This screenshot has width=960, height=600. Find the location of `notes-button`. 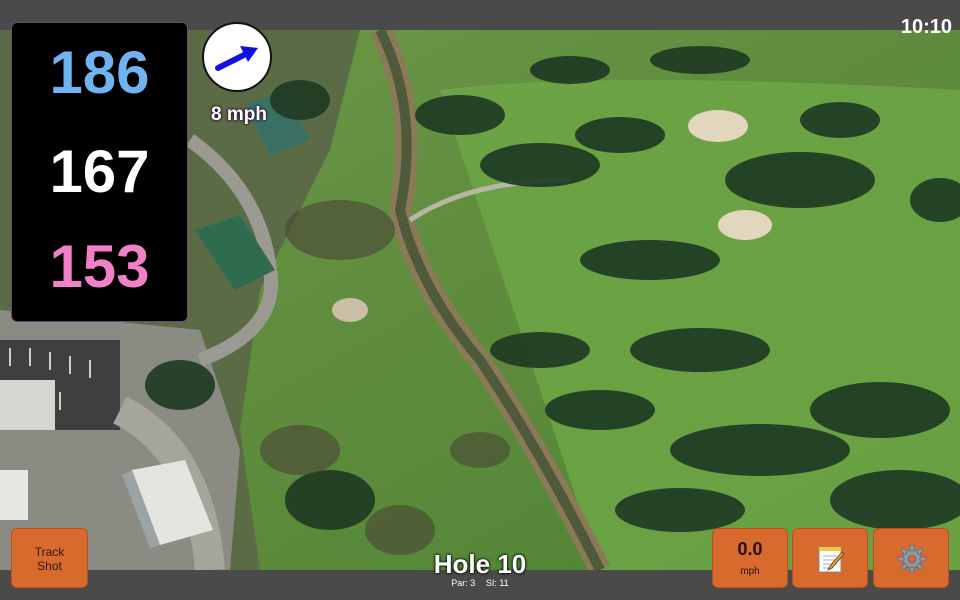

notes-button is located at coordinates (830, 558).